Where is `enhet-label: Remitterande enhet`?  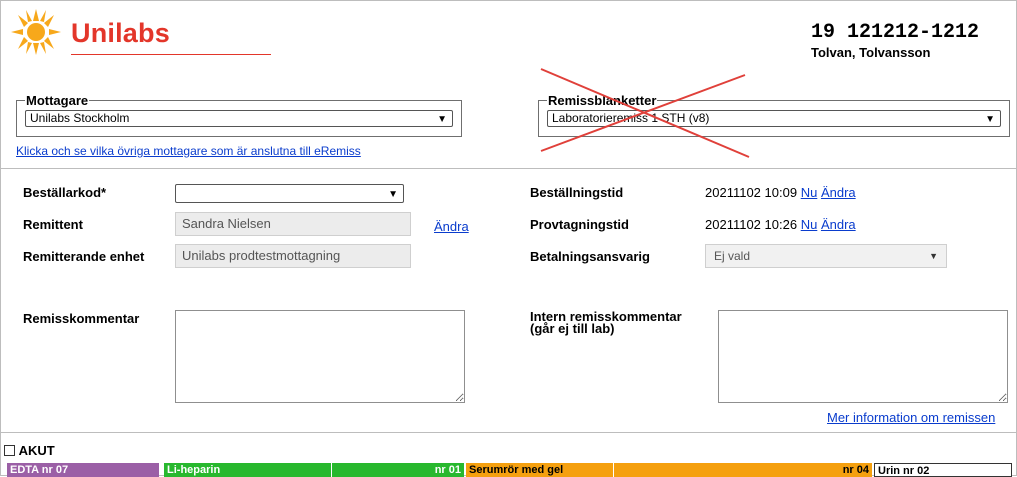 enhet-label: Remitterande enhet is located at coordinates (84, 256).